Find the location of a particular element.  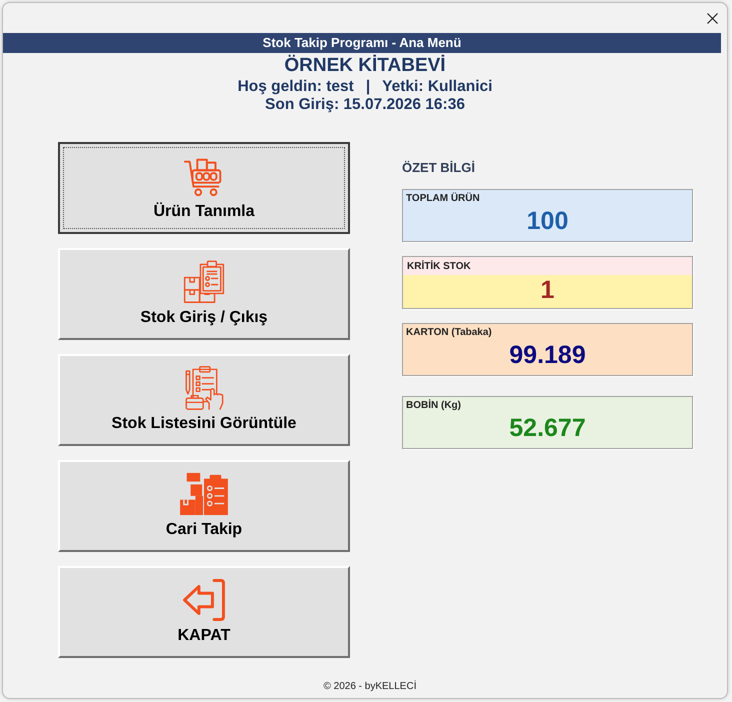

card-value: 52.677 is located at coordinates (547, 428).